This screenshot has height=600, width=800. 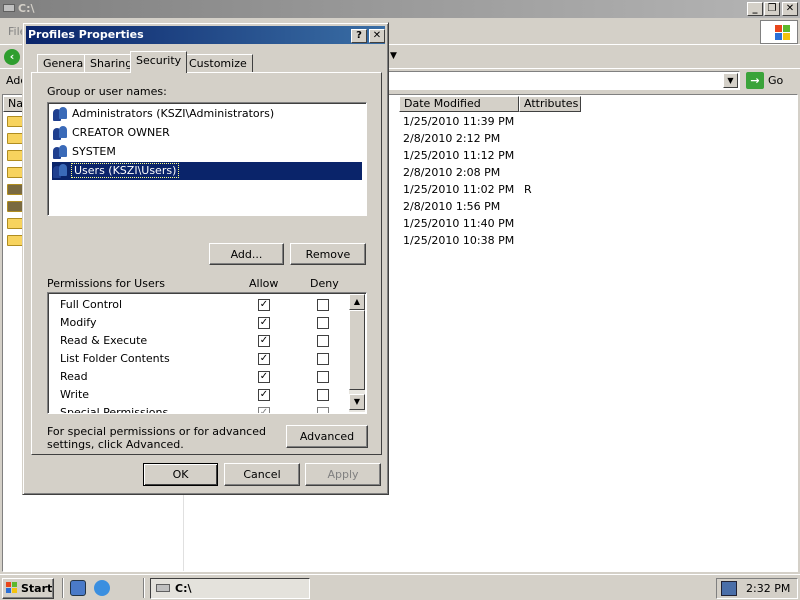 What do you see at coordinates (207, 171) in the screenshot?
I see `user-item-users: Users (KSZI\Users)` at bounding box center [207, 171].